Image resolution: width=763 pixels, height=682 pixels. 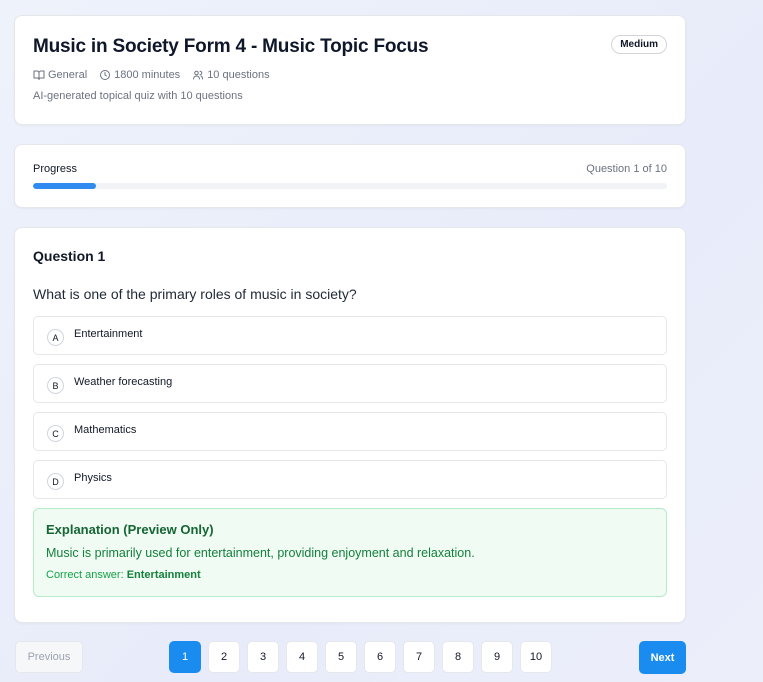 I want to click on meta-questions-text: 10 questions, so click(x=238, y=75).